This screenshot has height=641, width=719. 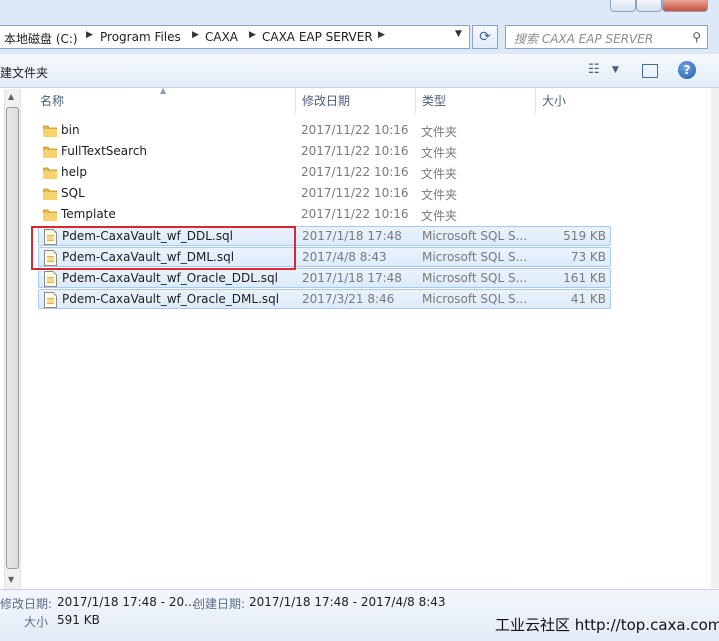 What do you see at coordinates (584, 39) in the screenshot?
I see `search-placeholder: 搜索 CAXA EAP SERVER` at bounding box center [584, 39].